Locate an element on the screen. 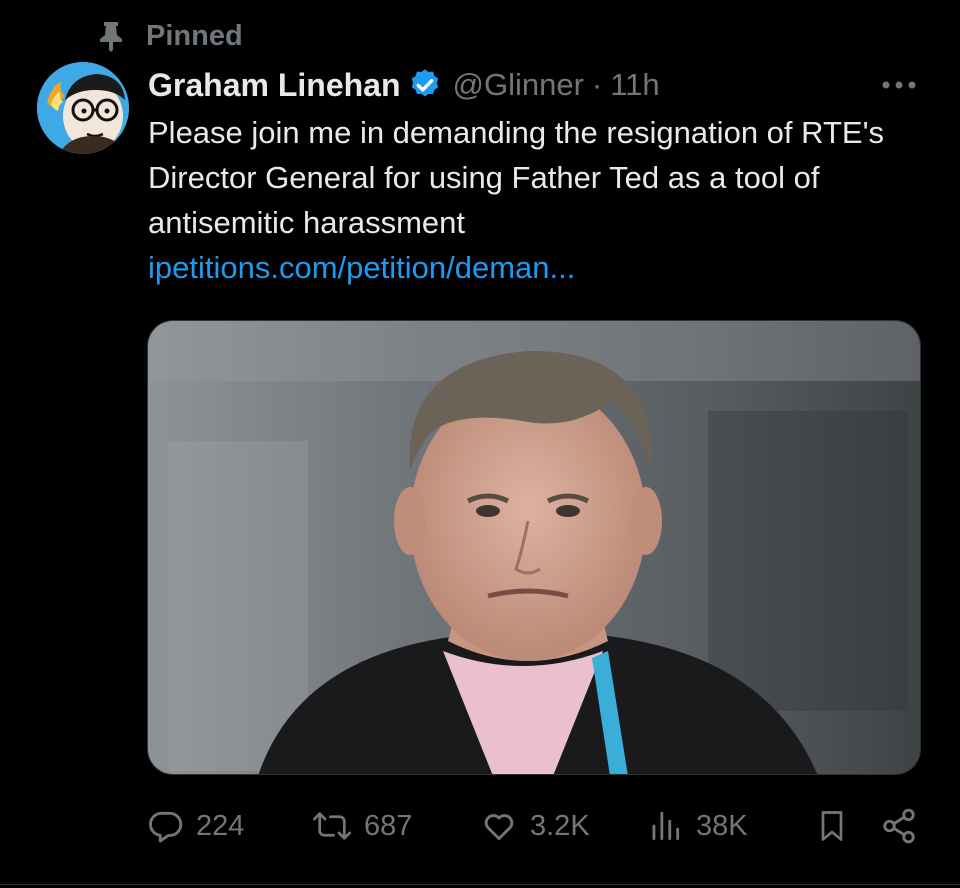 This screenshot has height=888, width=960. views-button: 38K is located at coordinates (697, 826).